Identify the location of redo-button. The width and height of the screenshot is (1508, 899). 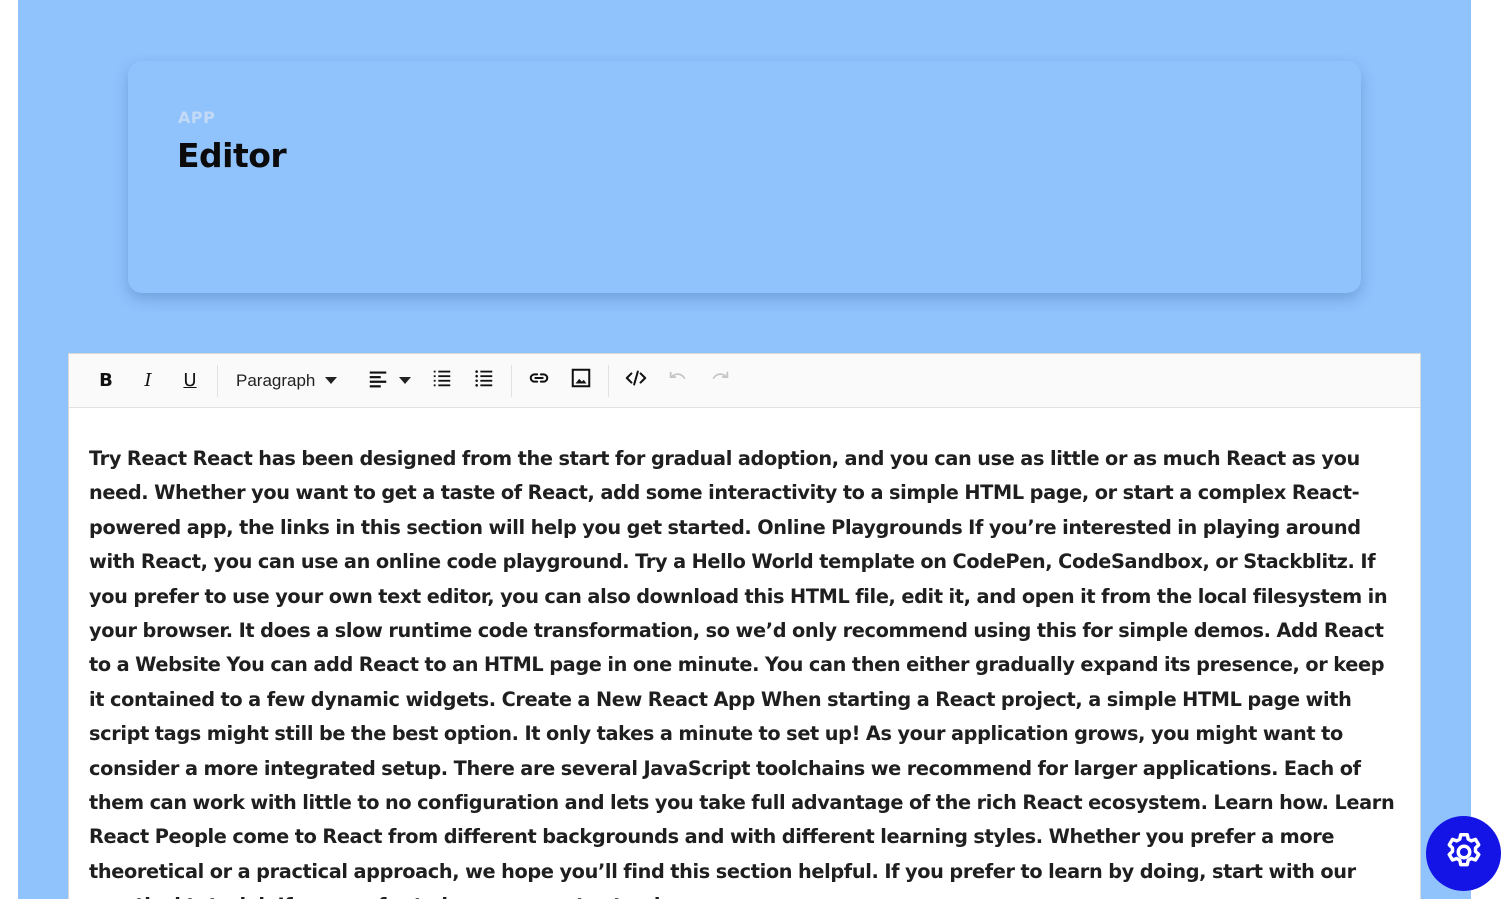
(720, 381).